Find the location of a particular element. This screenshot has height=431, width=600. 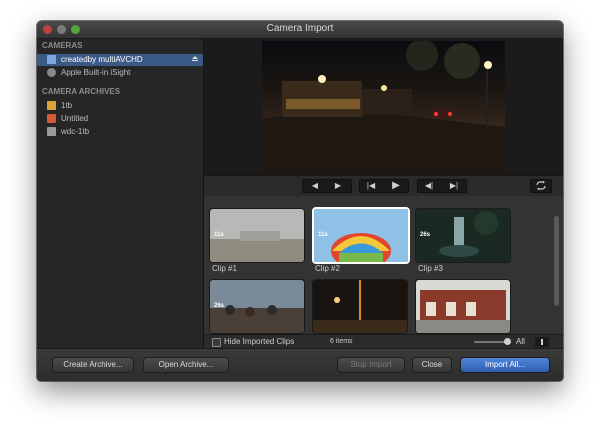

appearance-icon is located at coordinates (542, 342).